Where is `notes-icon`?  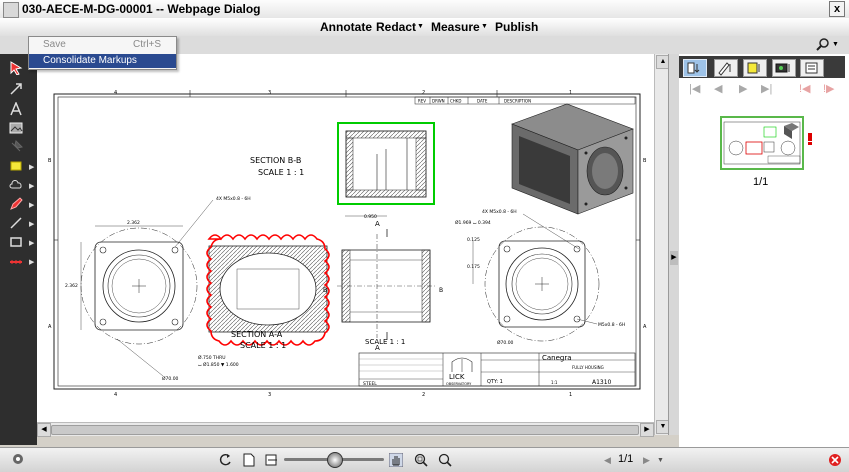 notes-icon is located at coordinates (753, 68).